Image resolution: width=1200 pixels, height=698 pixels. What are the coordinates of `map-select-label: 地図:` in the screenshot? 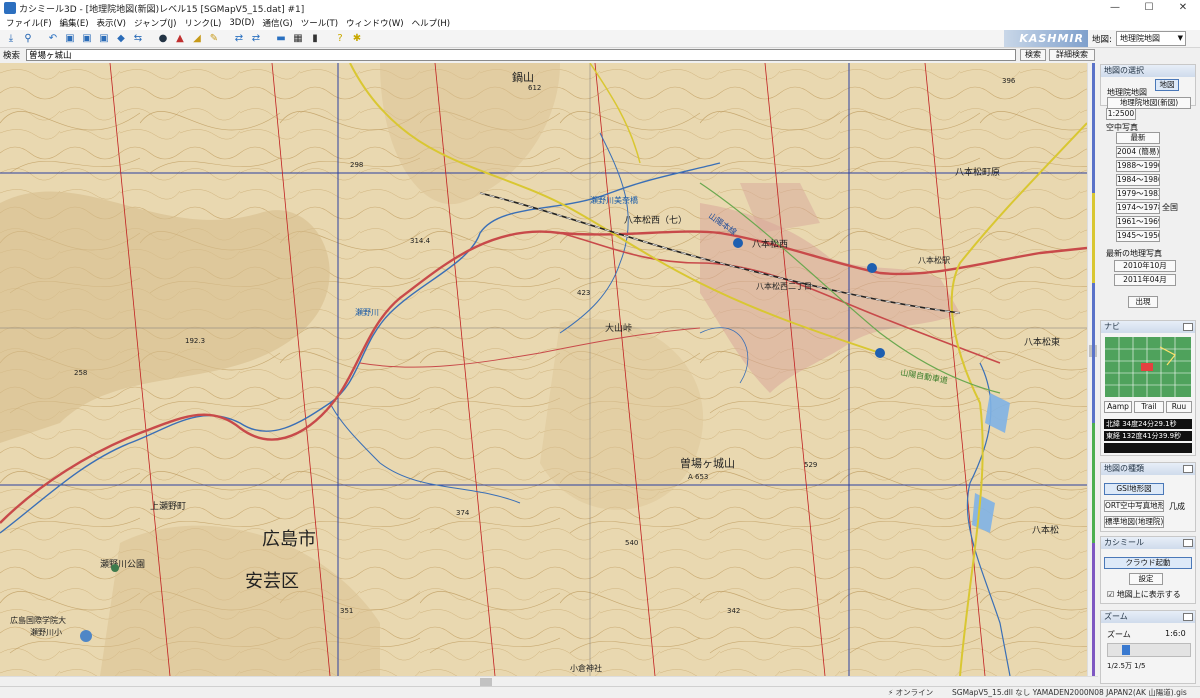 It's located at (1102, 40).